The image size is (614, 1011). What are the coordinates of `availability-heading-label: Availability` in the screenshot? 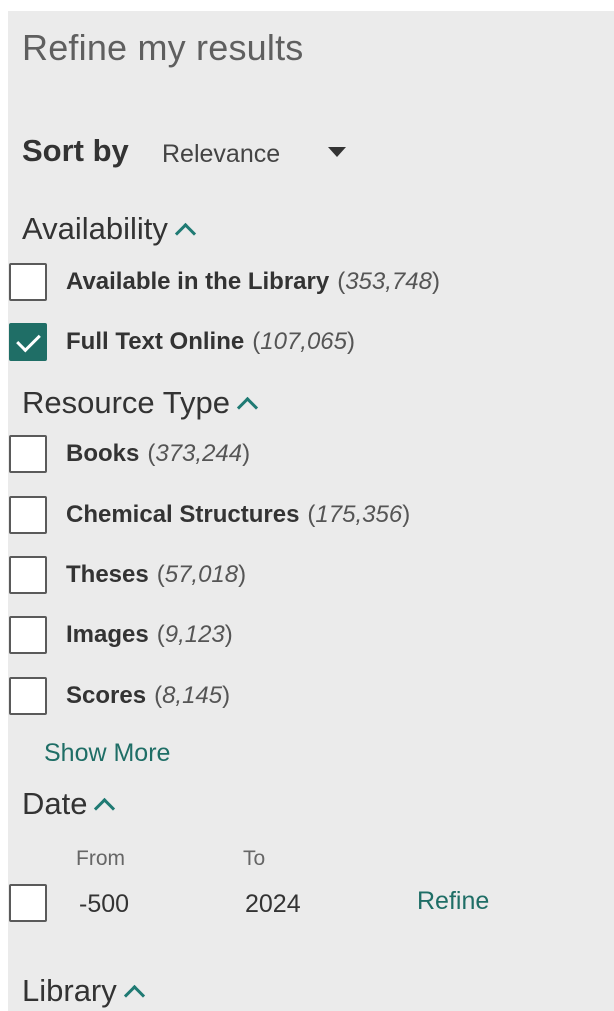 It's located at (95, 228).